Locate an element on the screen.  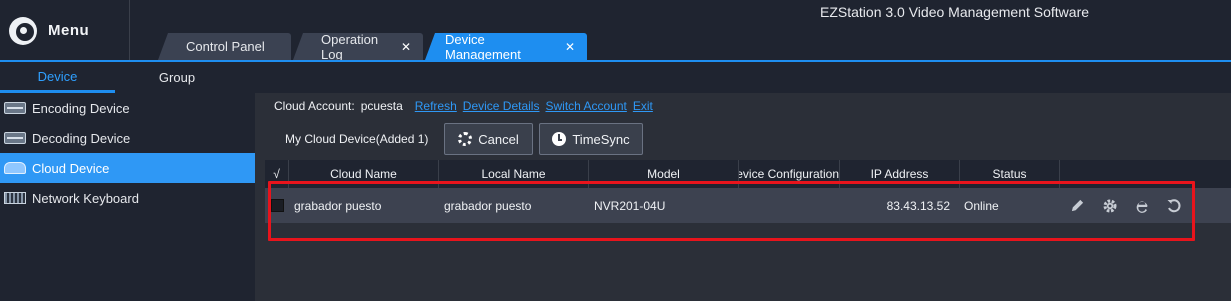
cancel-button-label: Cancel is located at coordinates (498, 139).